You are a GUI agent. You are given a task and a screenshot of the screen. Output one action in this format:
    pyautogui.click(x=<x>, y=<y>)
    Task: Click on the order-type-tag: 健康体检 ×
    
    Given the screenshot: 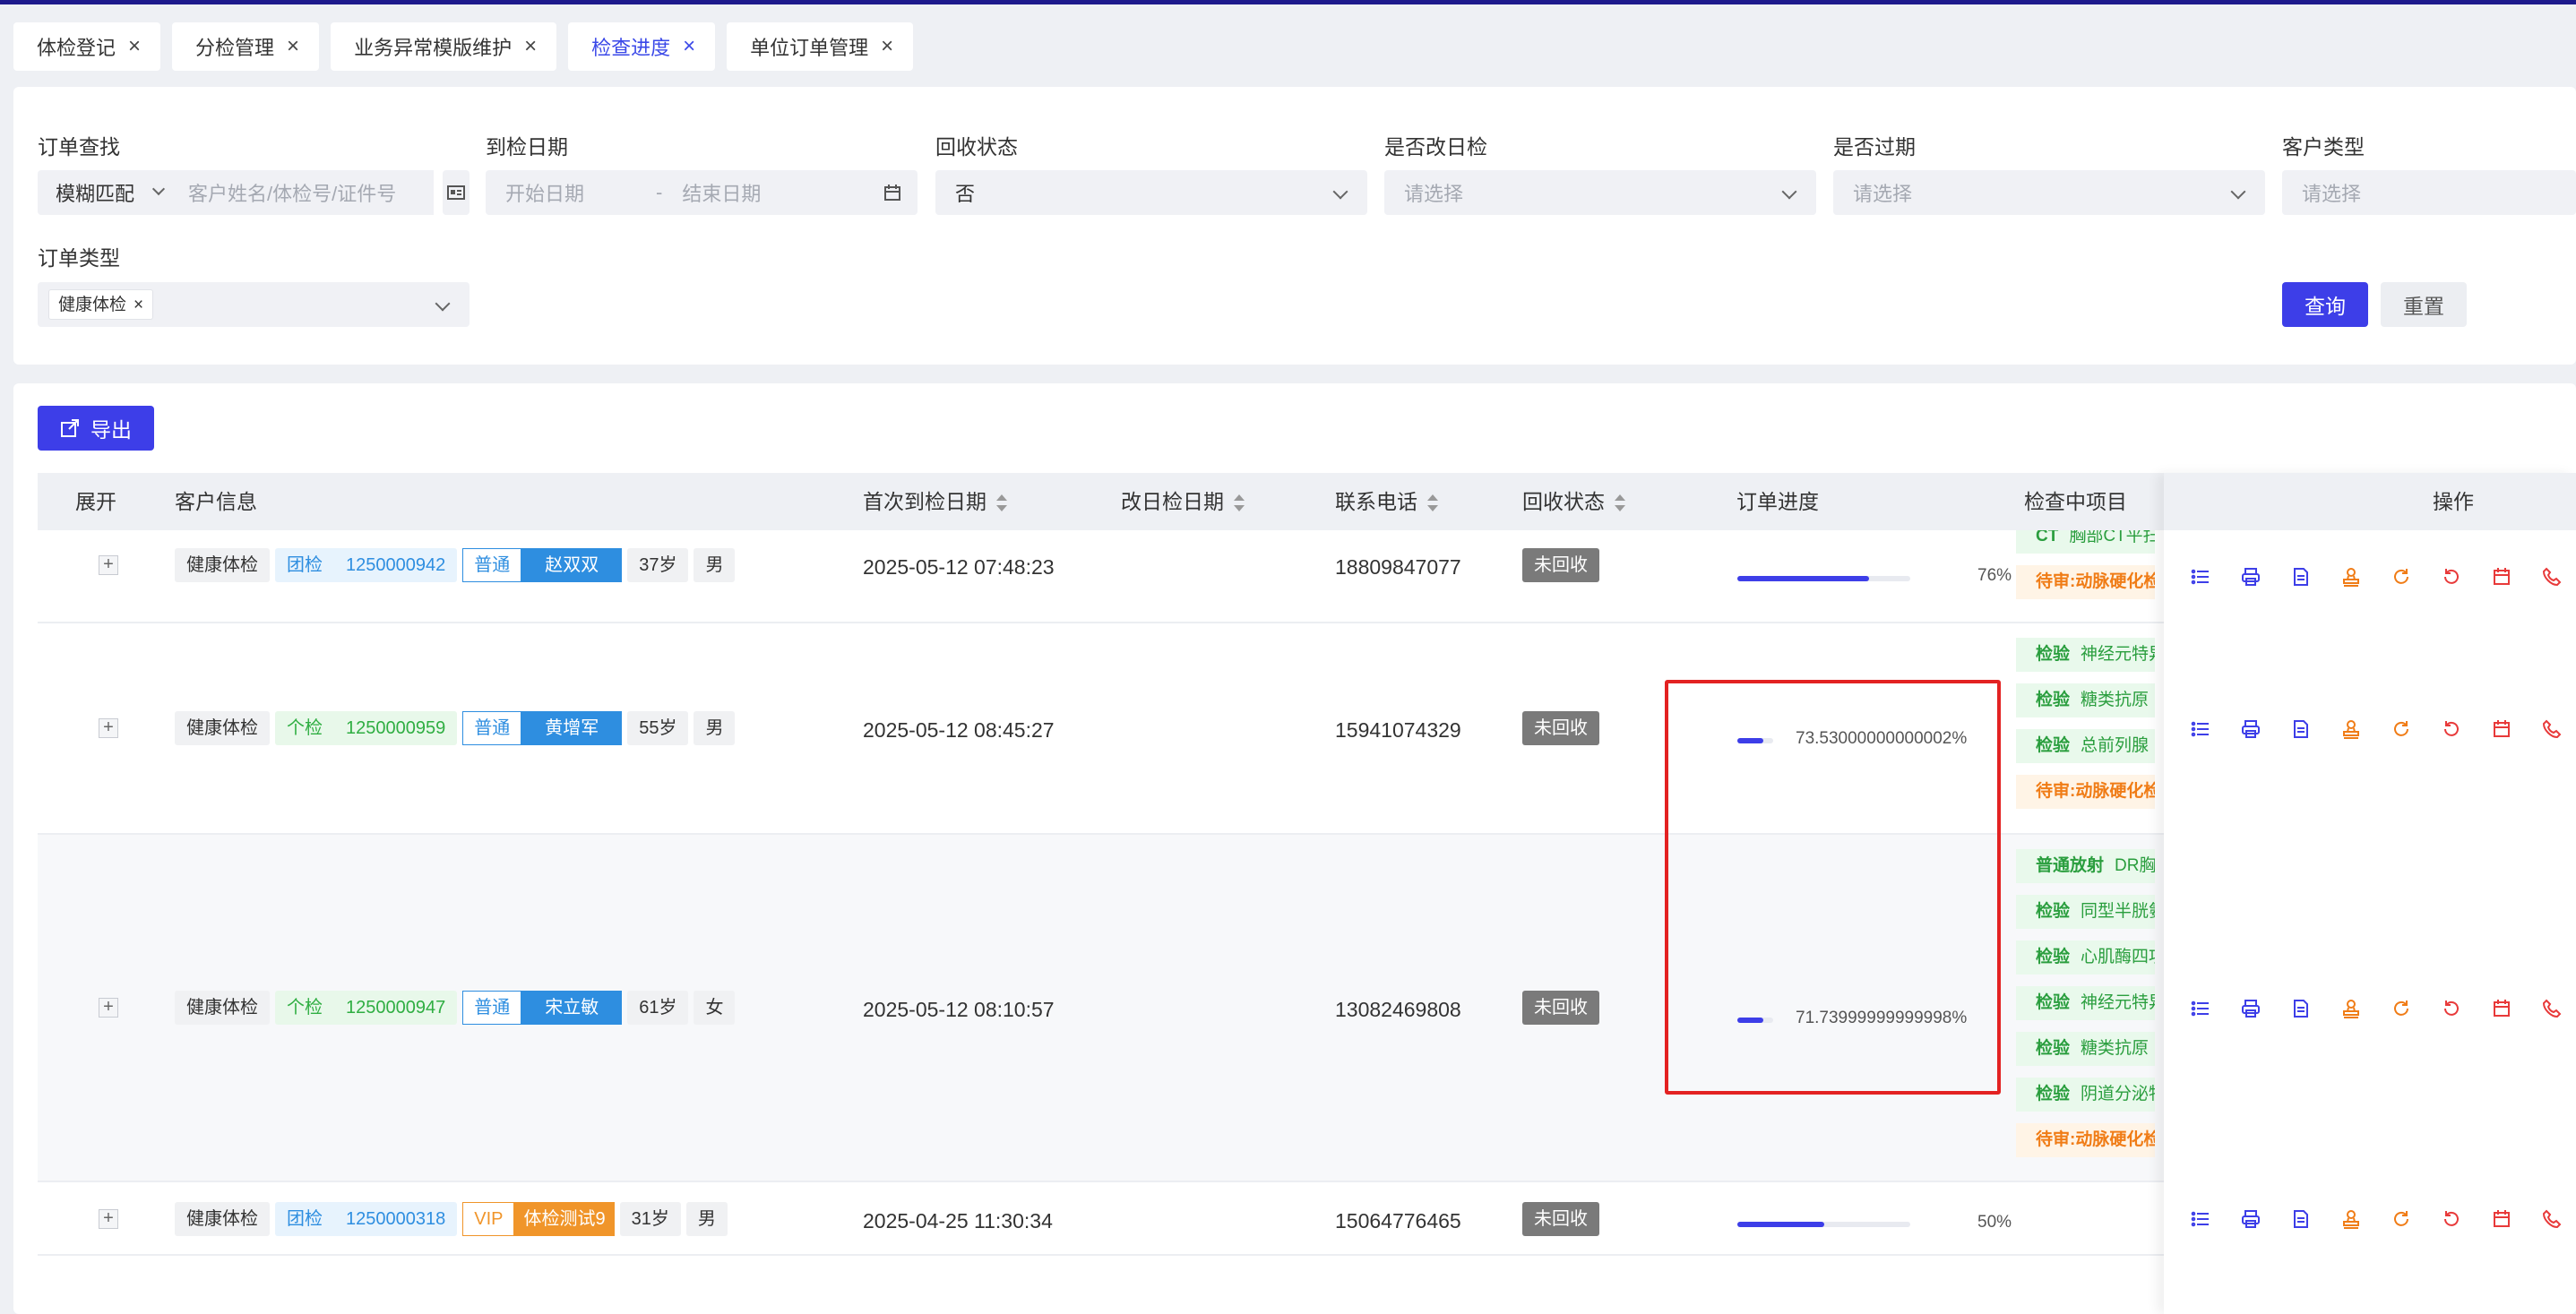 What is the action you would take?
    pyautogui.click(x=101, y=305)
    